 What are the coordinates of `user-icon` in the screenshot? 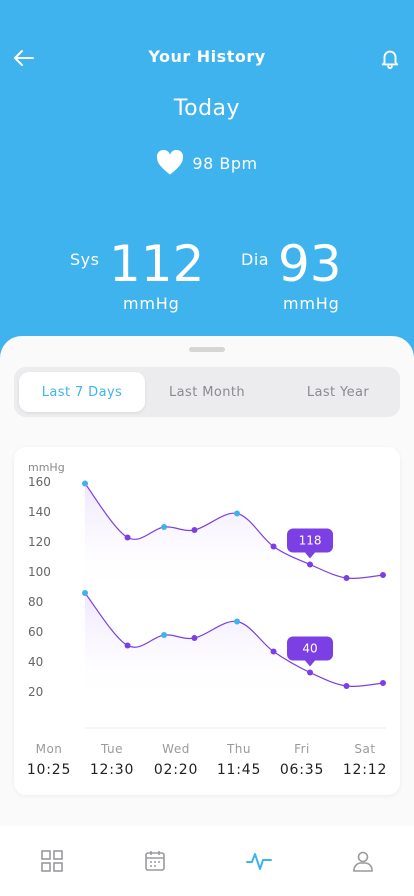 It's located at (363, 861).